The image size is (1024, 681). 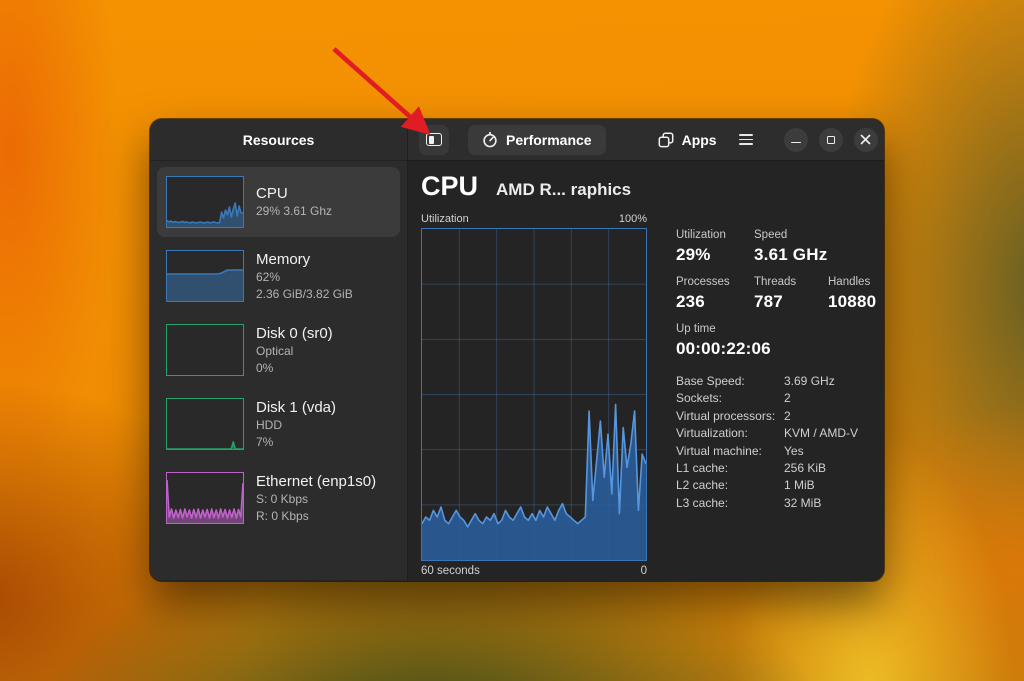 I want to click on sidebar-item-stat: 29% 3.61 Ghz, so click(x=294, y=211).